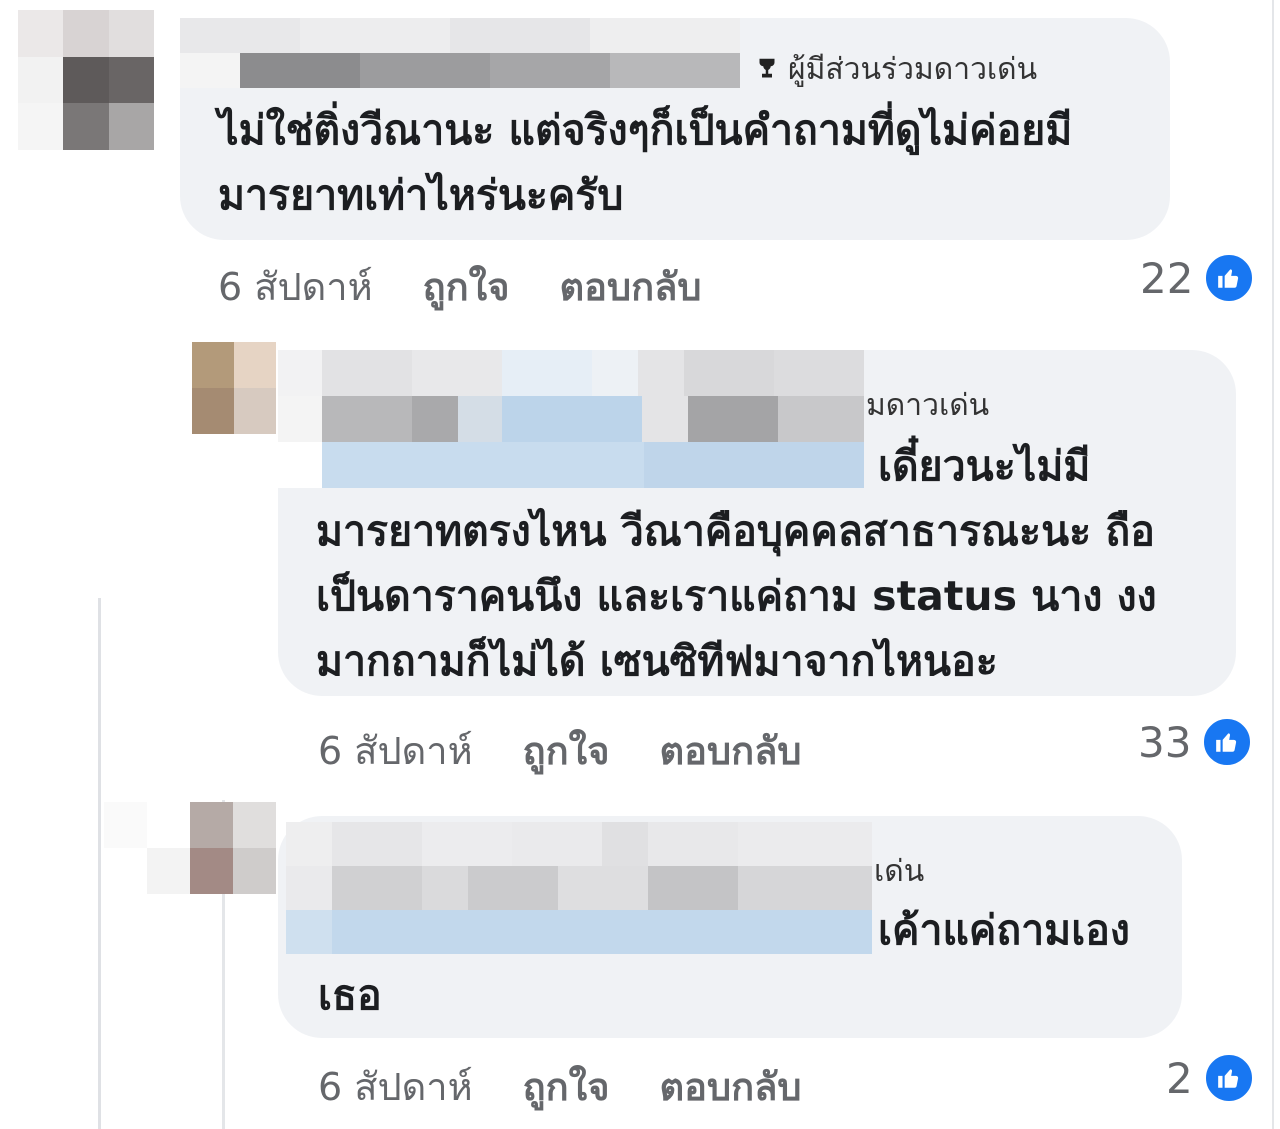  Describe the element at coordinates (1273, 564) in the screenshot. I see `divider` at that location.